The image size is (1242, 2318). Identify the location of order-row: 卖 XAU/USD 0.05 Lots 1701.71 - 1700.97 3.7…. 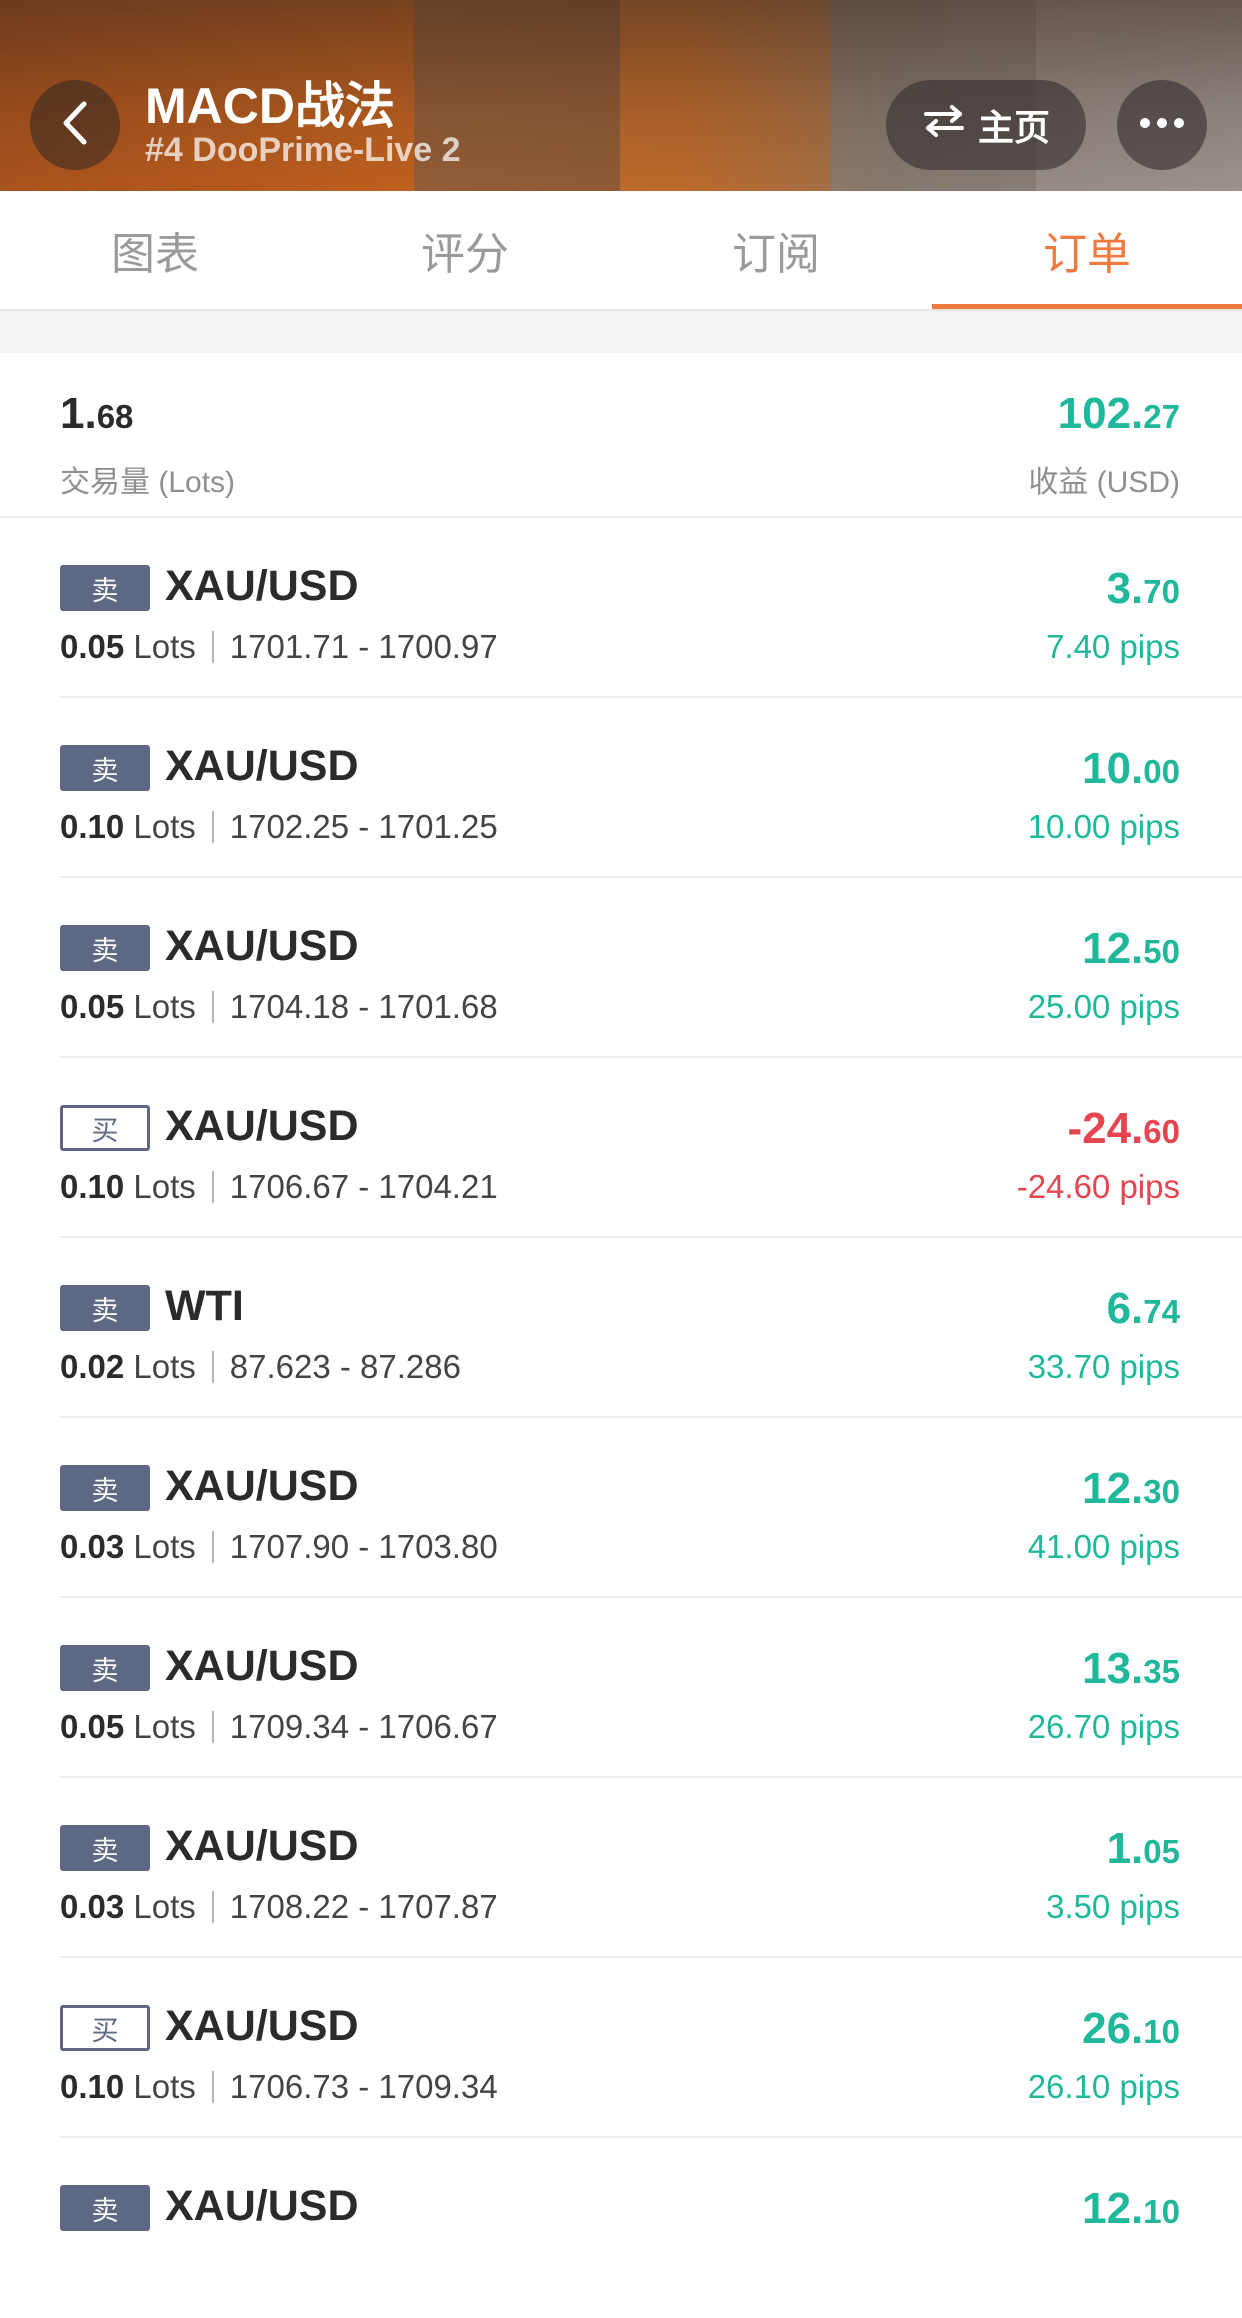
(621, 608).